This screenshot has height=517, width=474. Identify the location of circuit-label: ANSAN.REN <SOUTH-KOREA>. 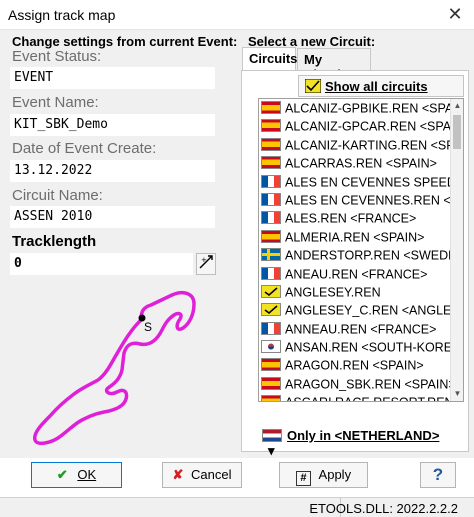
(368, 347).